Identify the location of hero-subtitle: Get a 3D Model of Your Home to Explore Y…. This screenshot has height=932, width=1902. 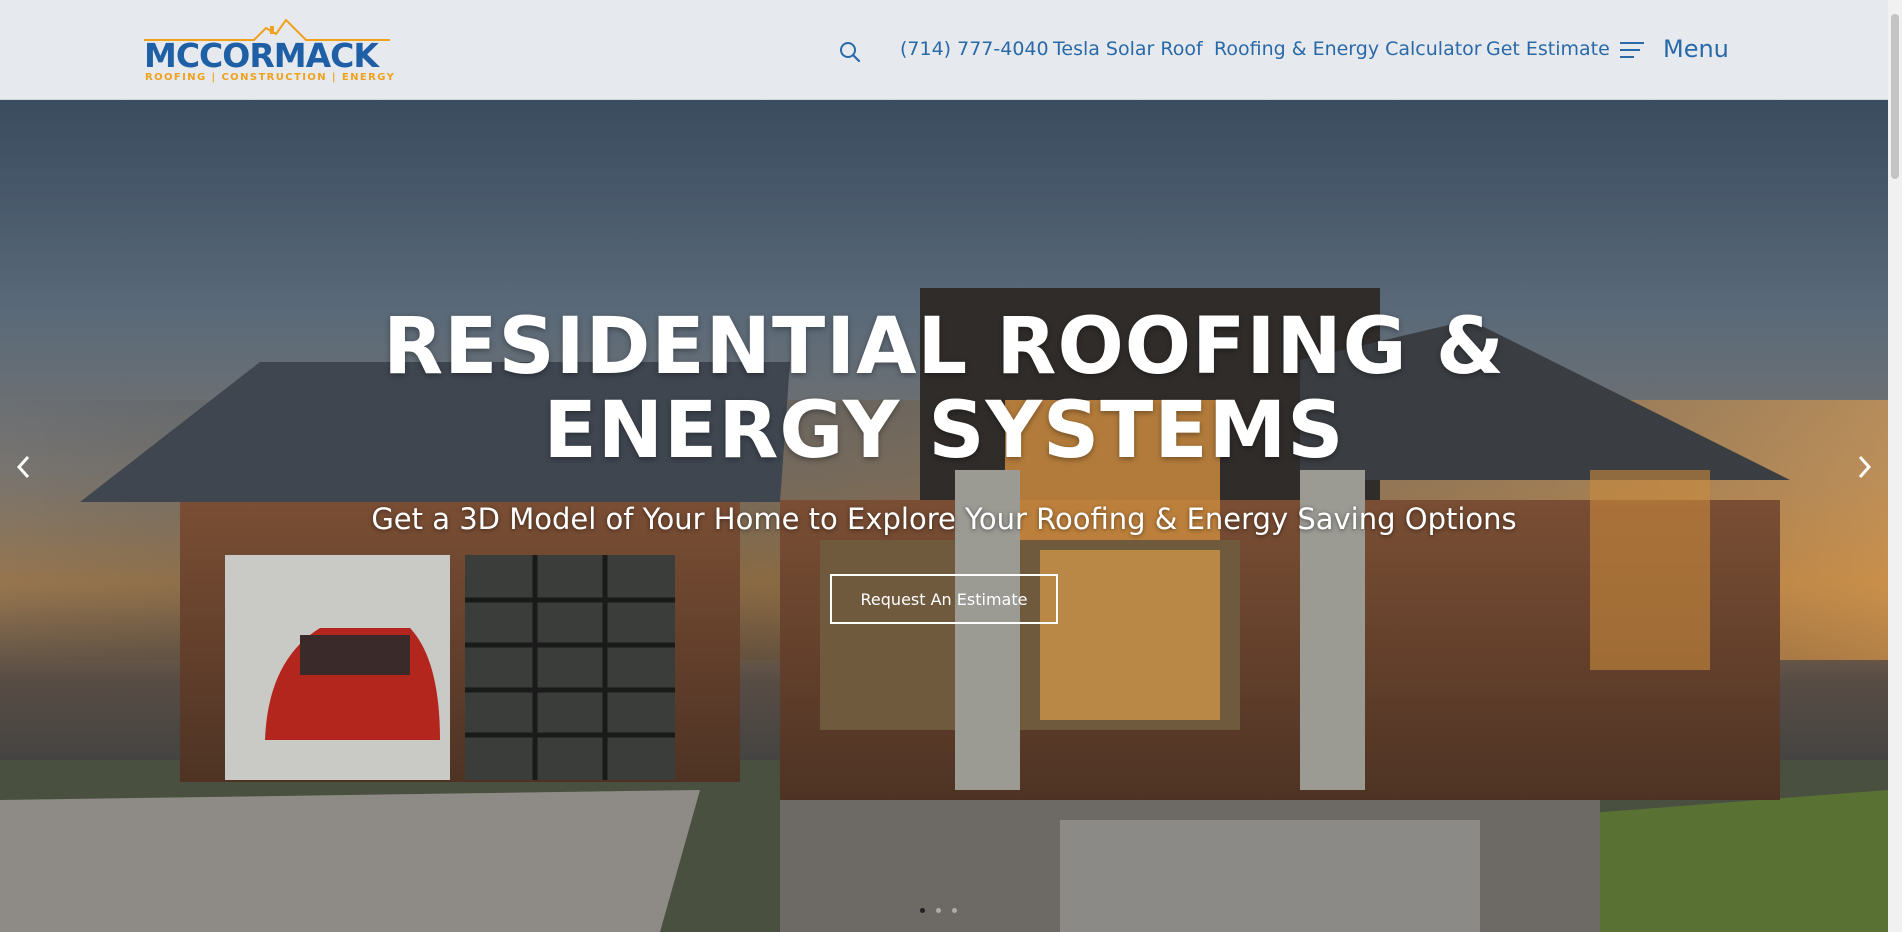
(944, 519).